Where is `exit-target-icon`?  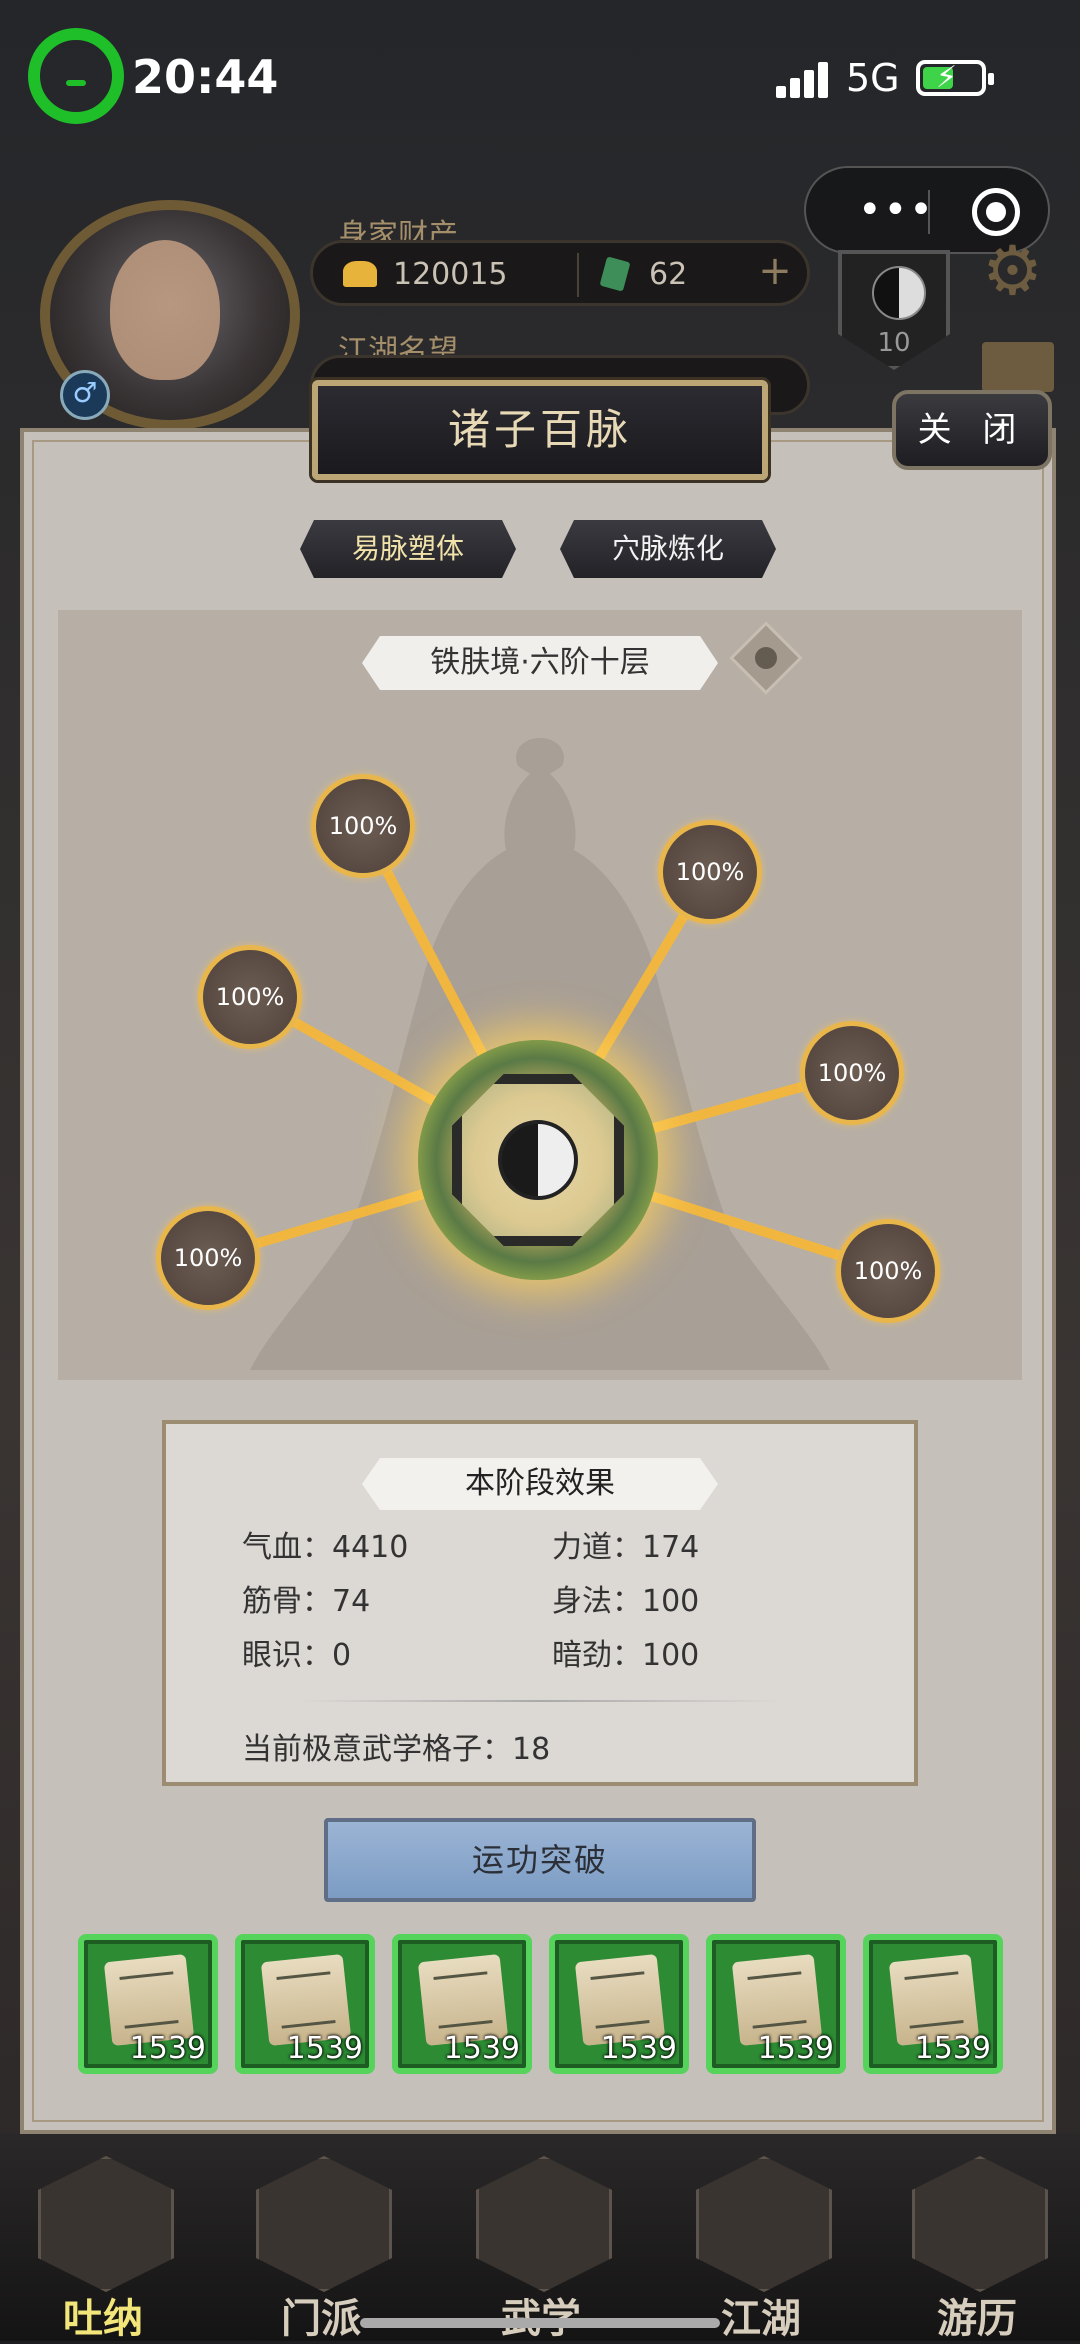 exit-target-icon is located at coordinates (996, 212).